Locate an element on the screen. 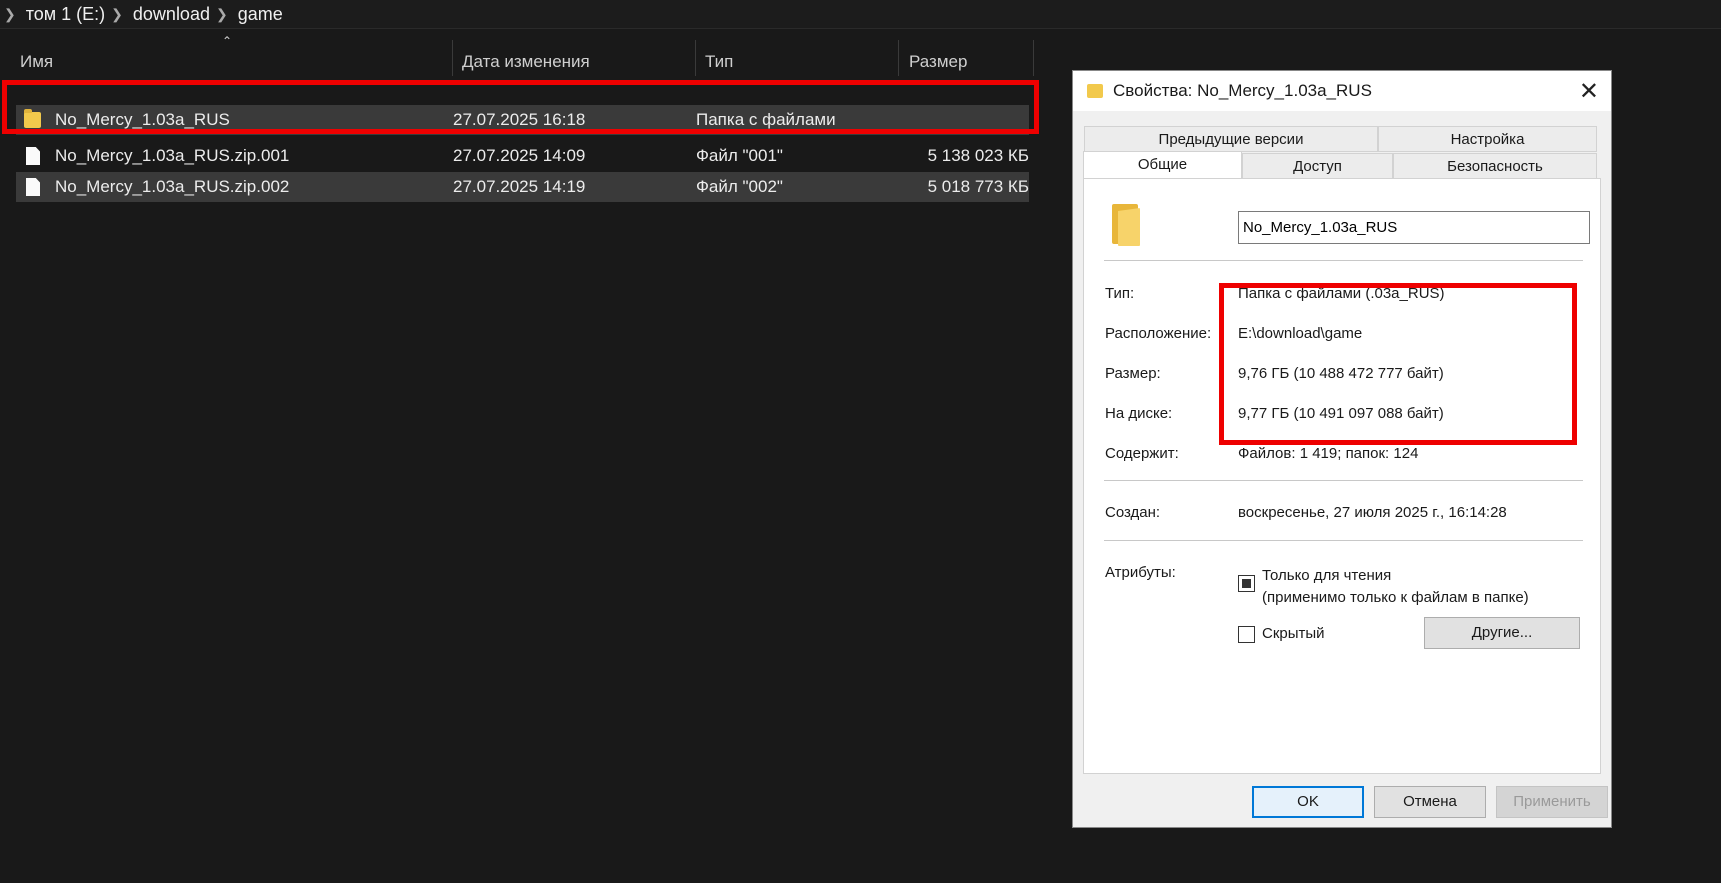 The width and height of the screenshot is (1721, 883). column-date: Дата изменения is located at coordinates (574, 58).